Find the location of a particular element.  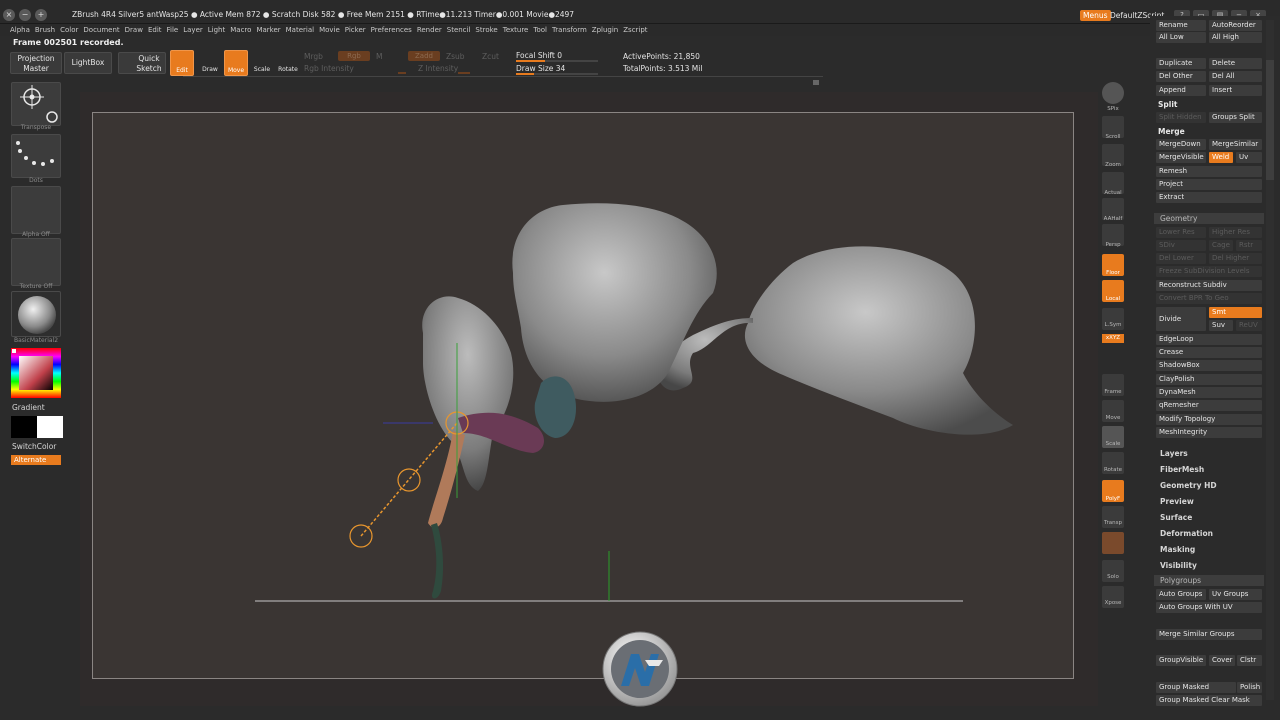

menu-movie: Movie is located at coordinates (332, 30).